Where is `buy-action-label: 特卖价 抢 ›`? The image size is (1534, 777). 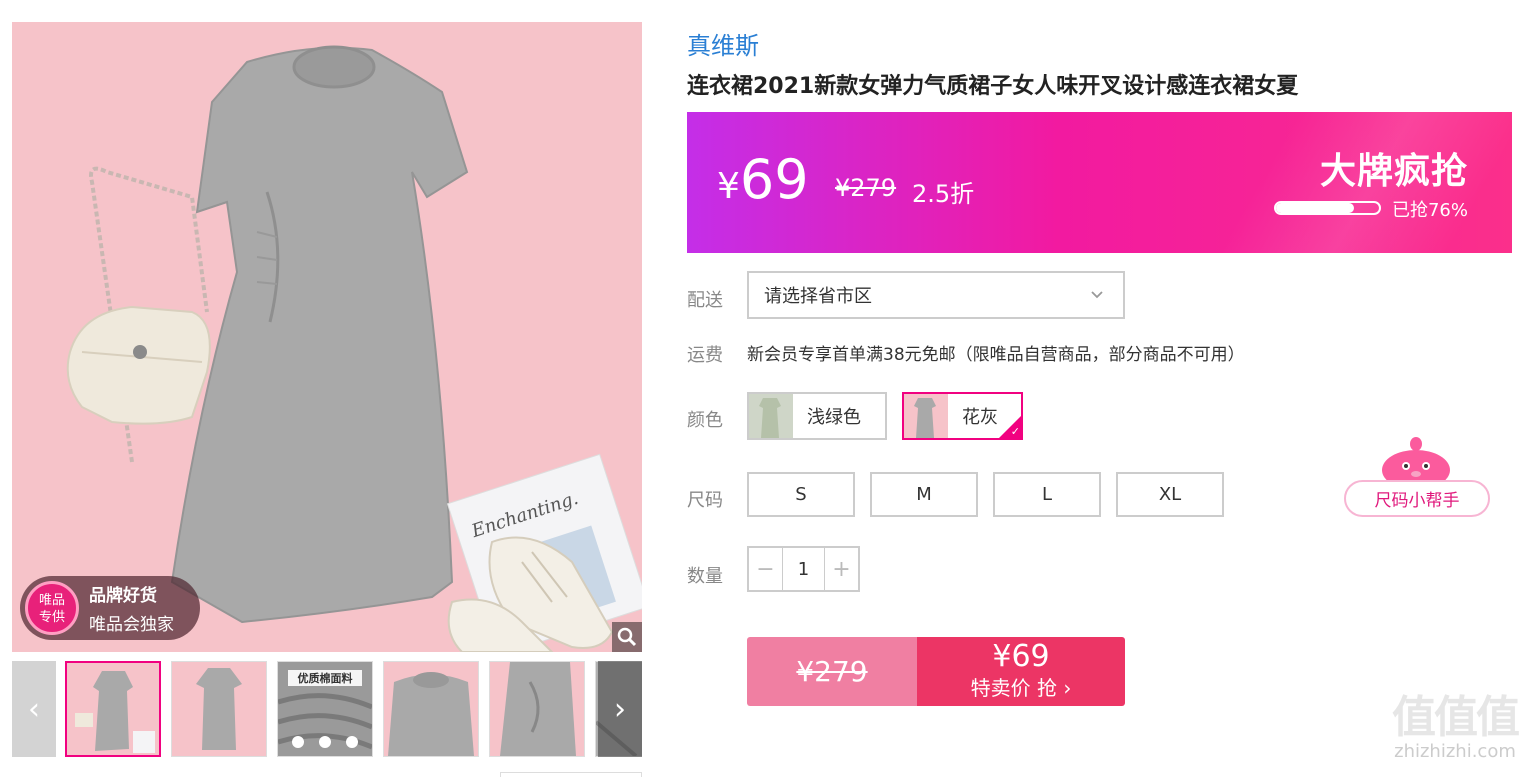
buy-action-label: 特卖价 抢 › is located at coordinates (1021, 688).